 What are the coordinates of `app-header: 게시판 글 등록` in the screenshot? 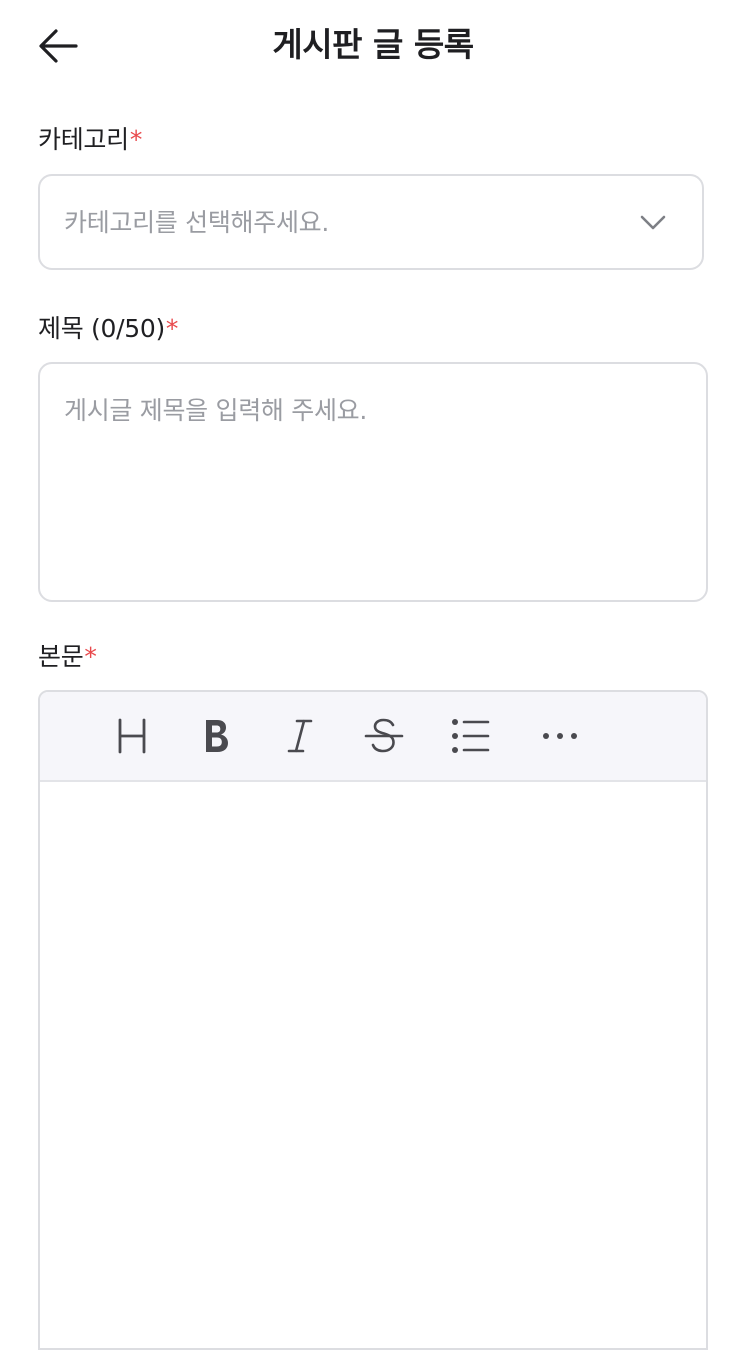 It's located at (373, 46).